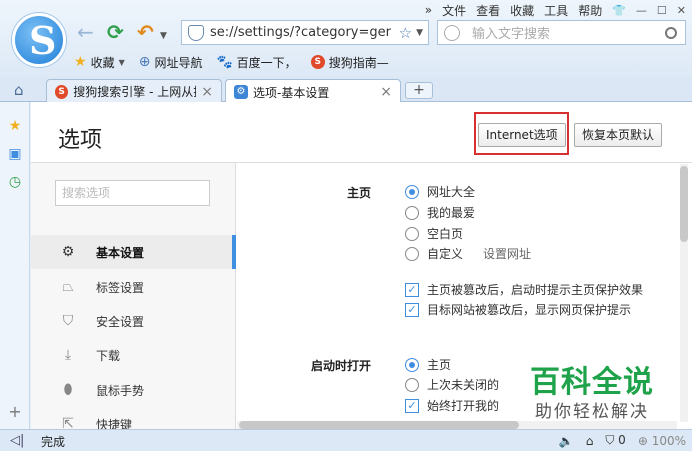 This screenshot has height=451, width=692. What do you see at coordinates (171, 62) in the screenshot?
I see `bookmark-url-nav: ⊕ 网址导航` at bounding box center [171, 62].